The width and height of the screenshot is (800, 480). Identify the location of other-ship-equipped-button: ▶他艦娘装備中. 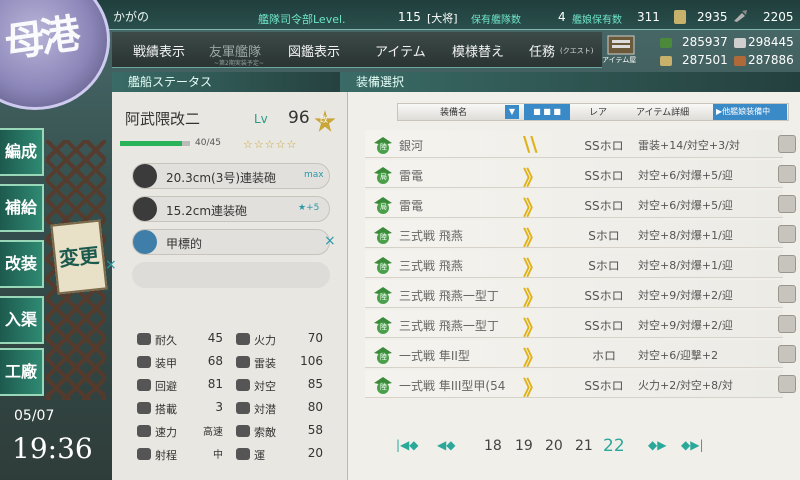
(750, 112).